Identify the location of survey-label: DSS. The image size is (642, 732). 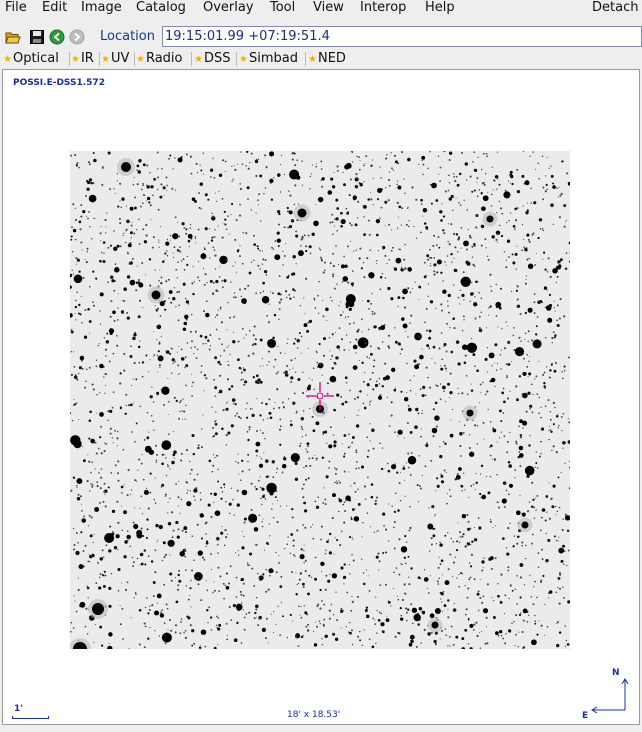
(217, 58).